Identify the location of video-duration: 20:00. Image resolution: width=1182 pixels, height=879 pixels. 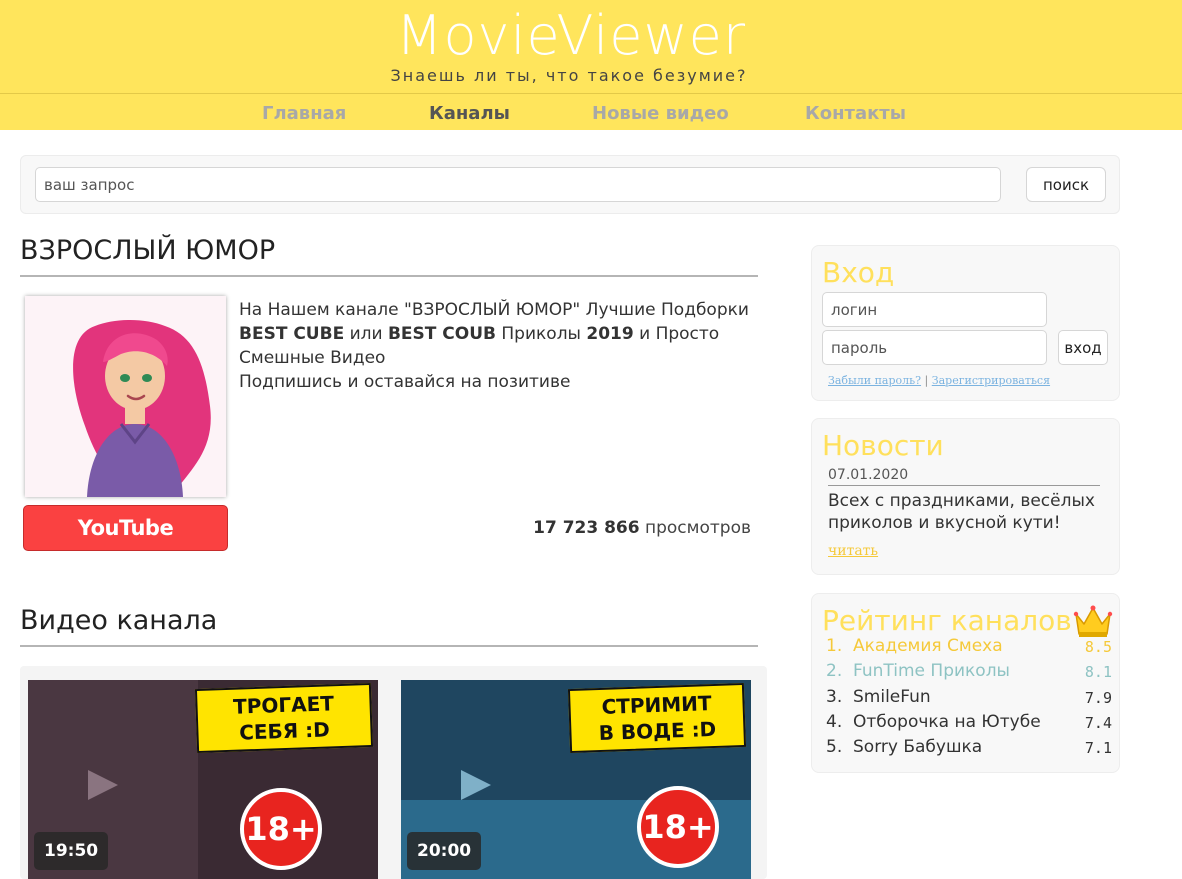
(444, 851).